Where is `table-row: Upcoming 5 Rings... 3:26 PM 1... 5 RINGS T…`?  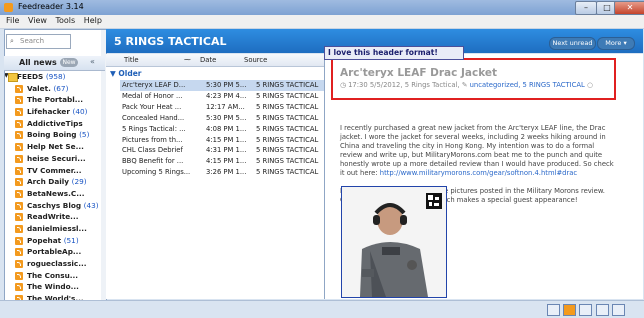
table-row: Upcoming 5 Rings... 3:26 PM 1... 5 RINGS T… is located at coordinates (222, 172).